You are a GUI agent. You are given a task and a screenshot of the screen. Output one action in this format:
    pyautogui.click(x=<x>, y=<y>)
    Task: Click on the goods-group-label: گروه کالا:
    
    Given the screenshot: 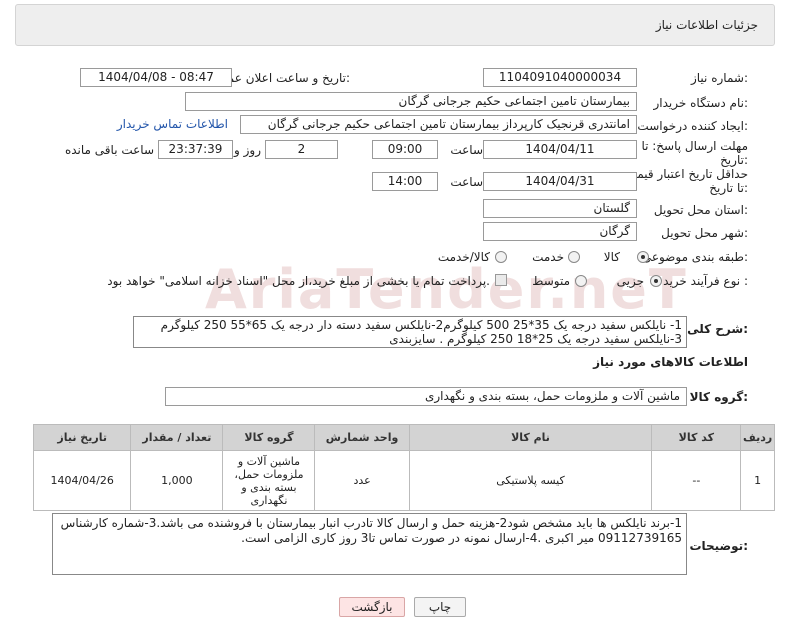 What is the action you would take?
    pyautogui.click(x=718, y=397)
    